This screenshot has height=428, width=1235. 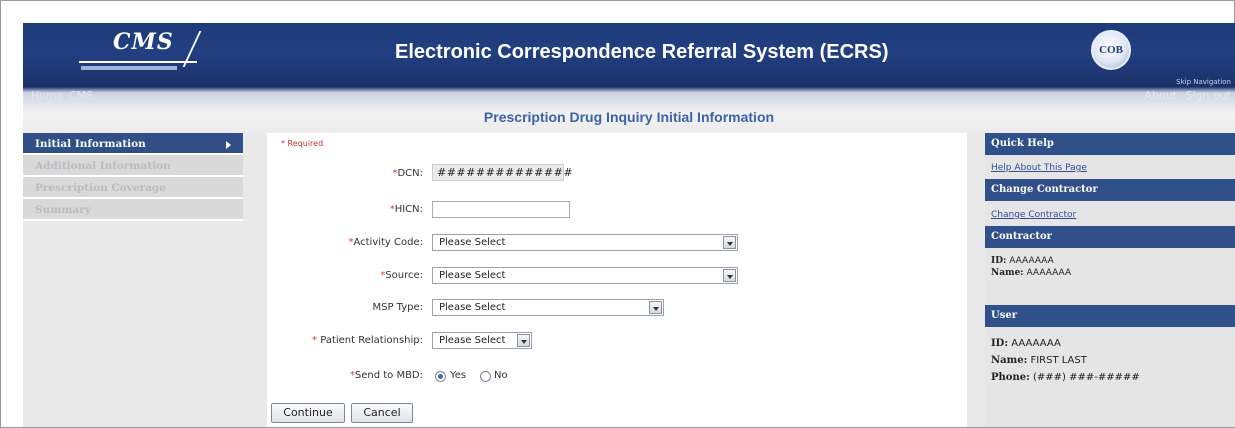 What do you see at coordinates (1007, 273) in the screenshot?
I see `contractor-name-label: Name:` at bounding box center [1007, 273].